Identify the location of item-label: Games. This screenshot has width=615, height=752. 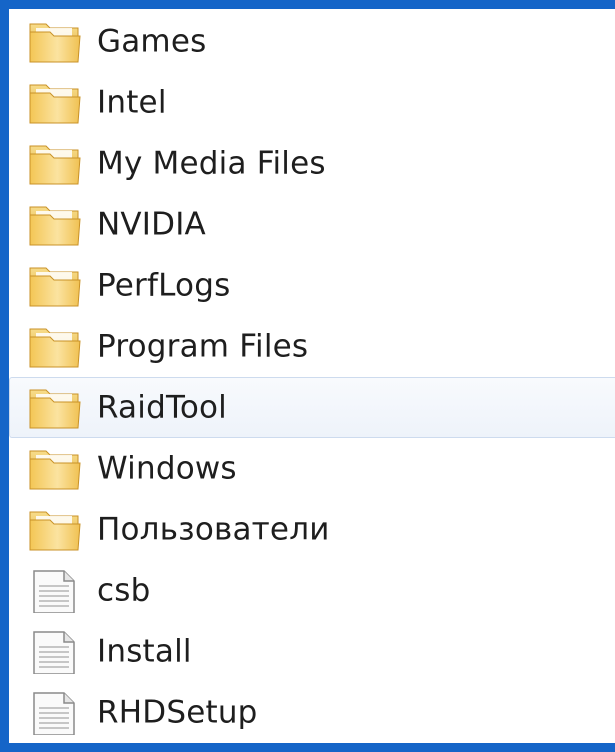
(152, 40).